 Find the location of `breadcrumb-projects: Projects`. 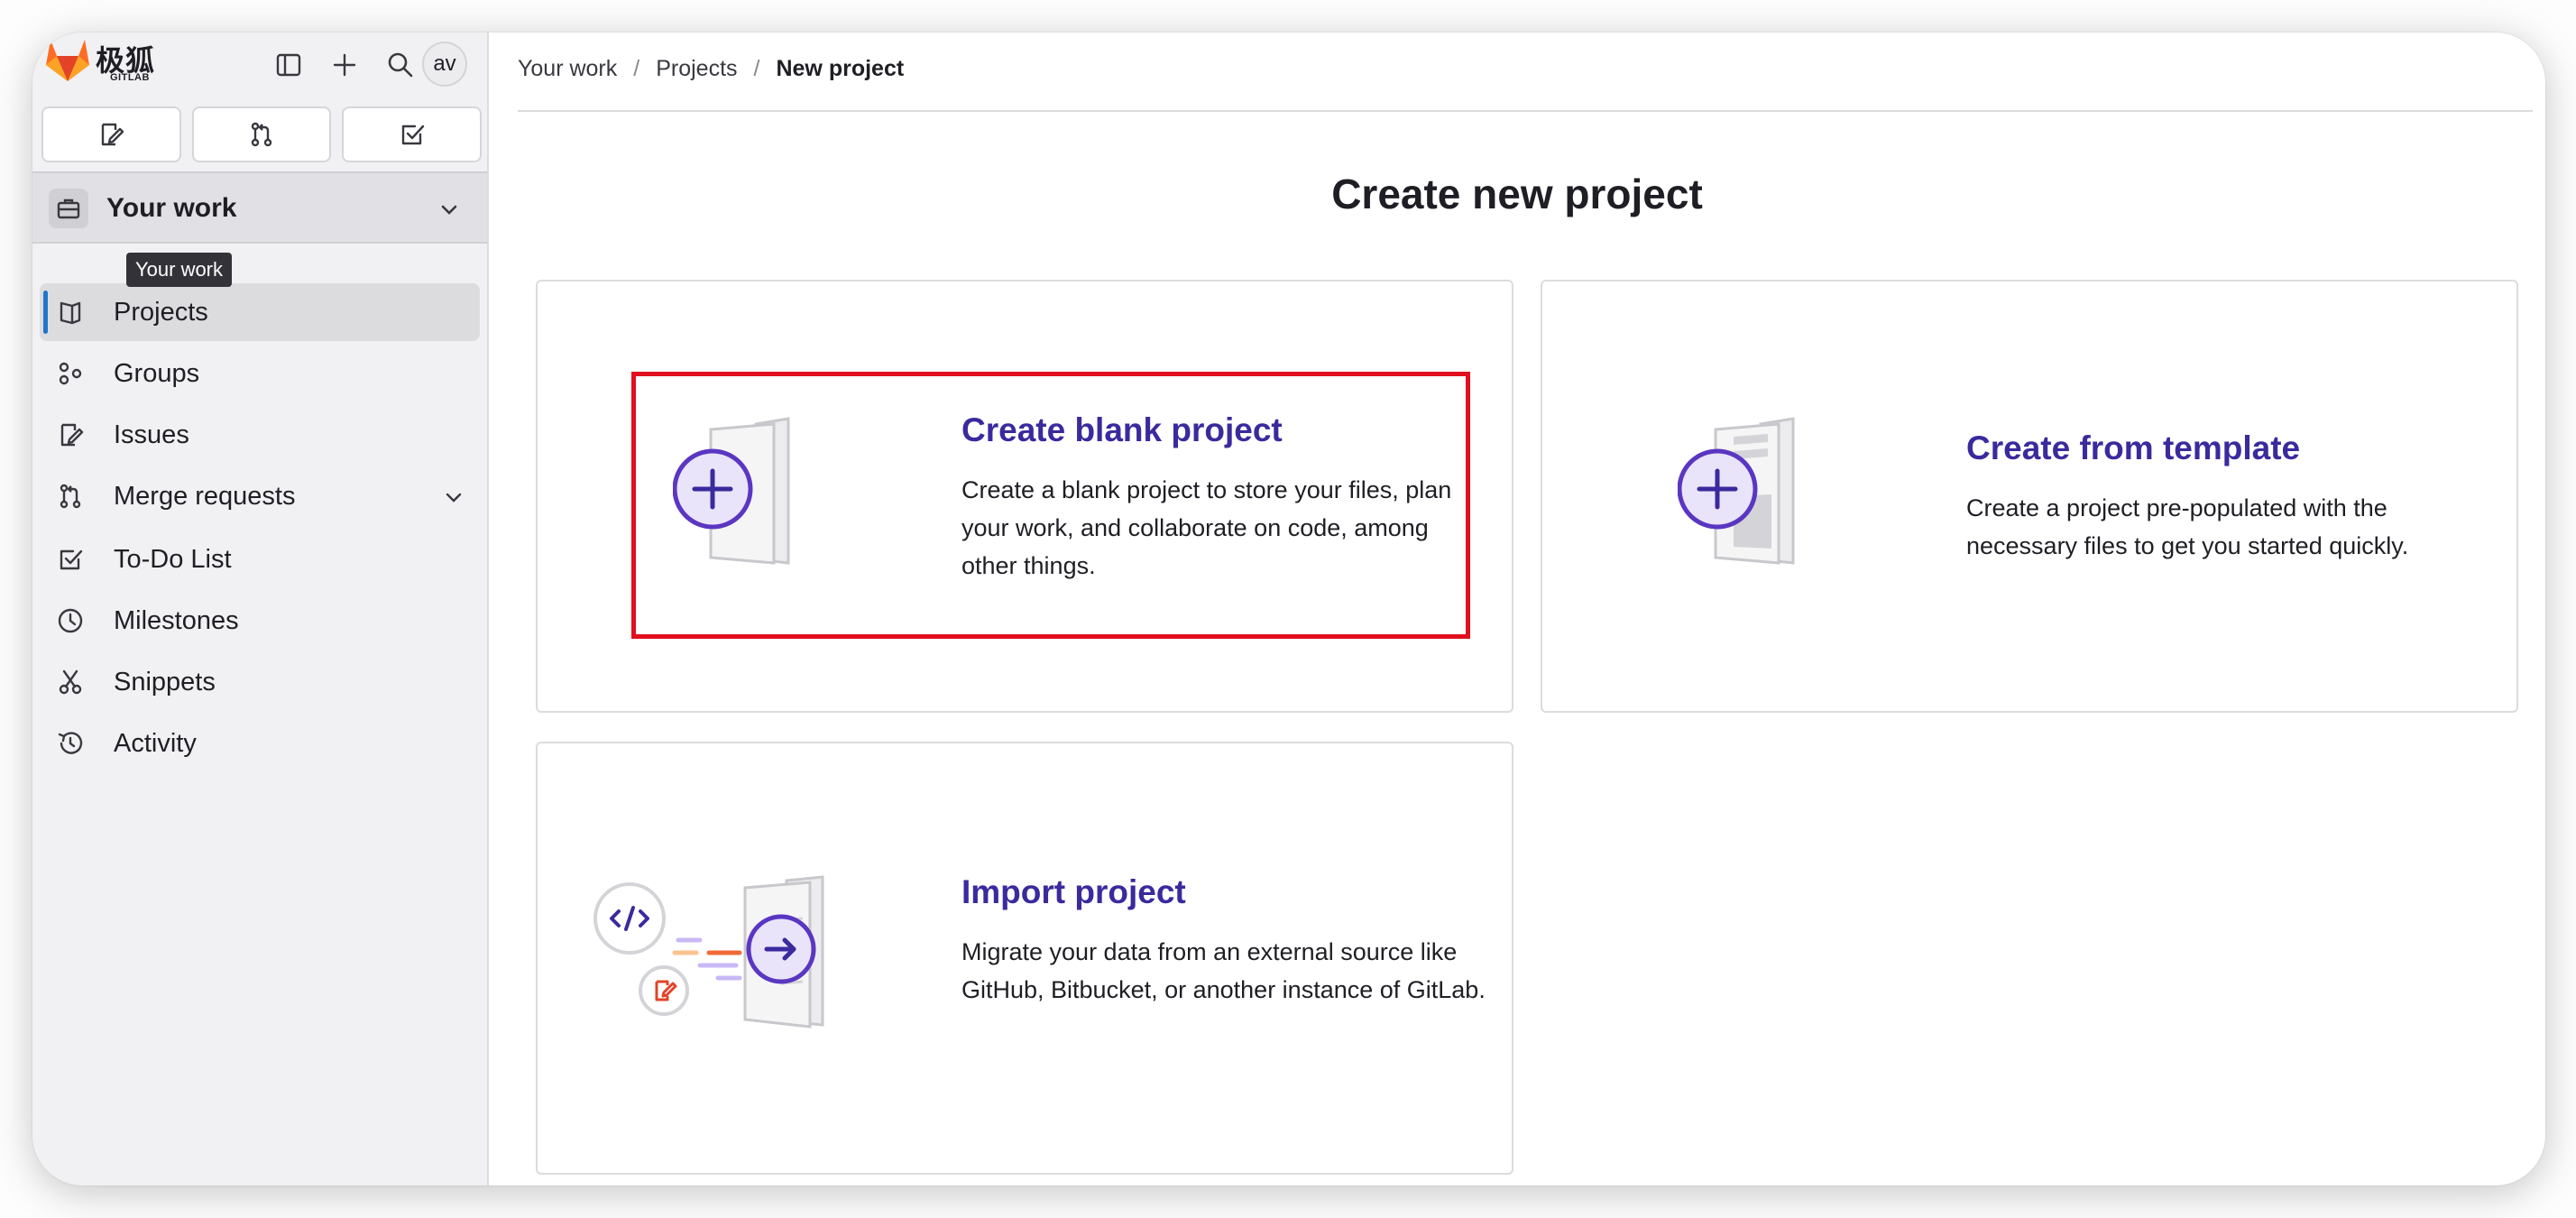

breadcrumb-projects: Projects is located at coordinates (697, 69).